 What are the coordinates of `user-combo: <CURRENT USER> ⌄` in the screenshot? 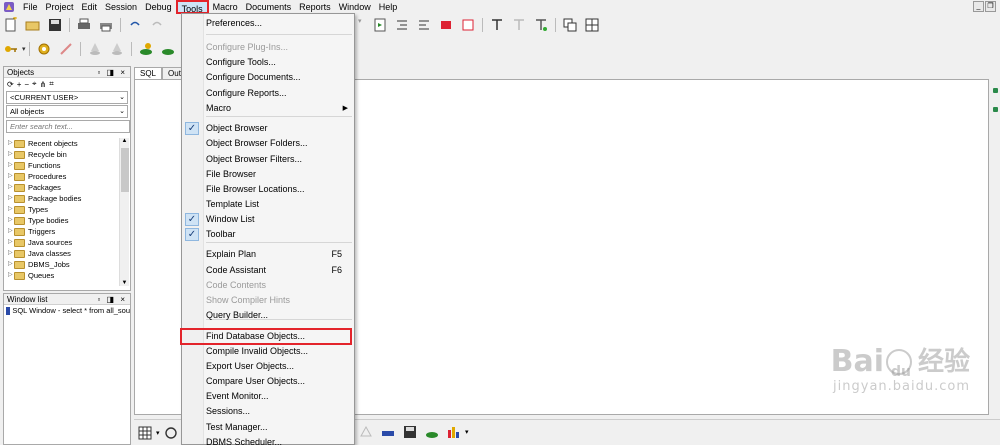 It's located at (67, 97).